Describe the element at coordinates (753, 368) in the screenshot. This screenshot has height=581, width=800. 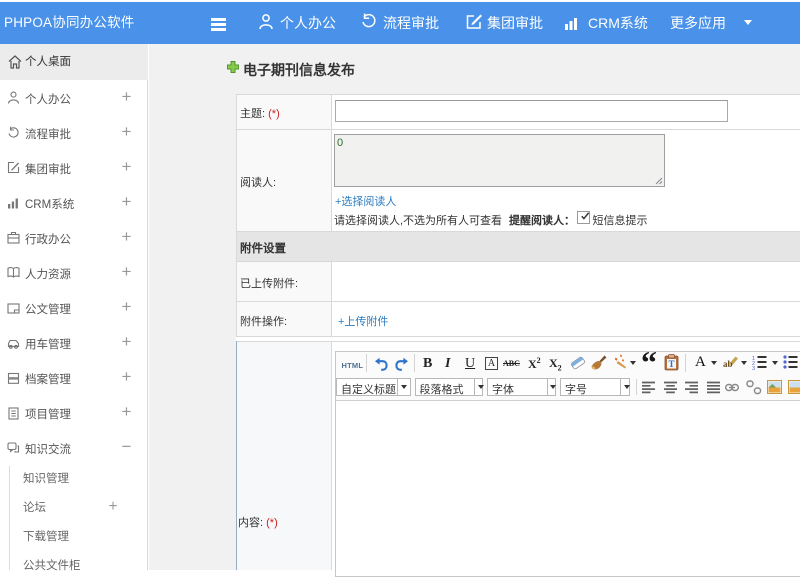
I see `svg-text: 3` at that location.